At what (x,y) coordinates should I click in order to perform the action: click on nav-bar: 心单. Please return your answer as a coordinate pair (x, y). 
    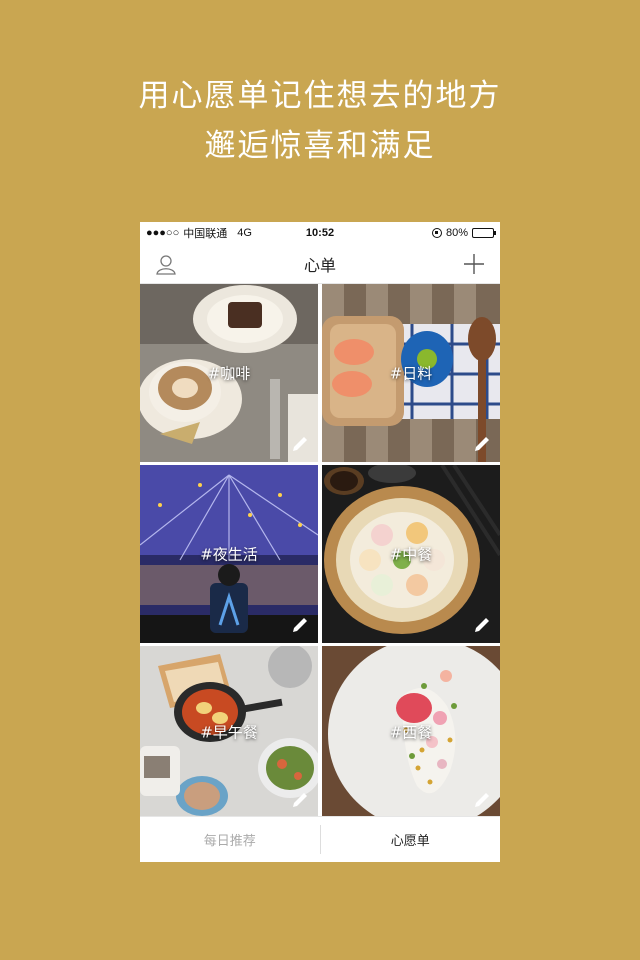
    Looking at the image, I should click on (320, 264).